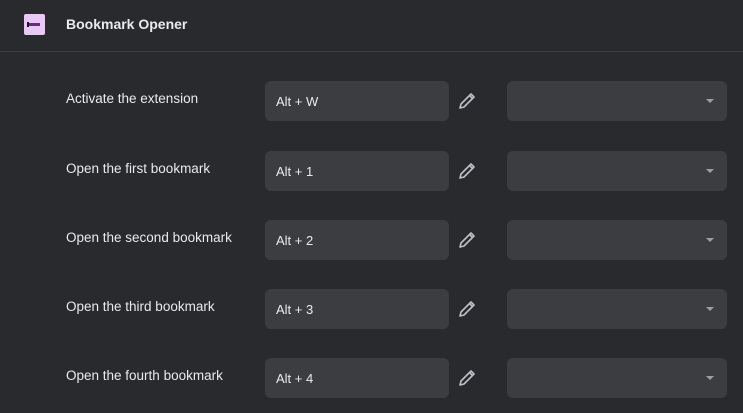  Describe the element at coordinates (357, 240) in the screenshot. I see `shortcut-input: Alt + 2` at that location.